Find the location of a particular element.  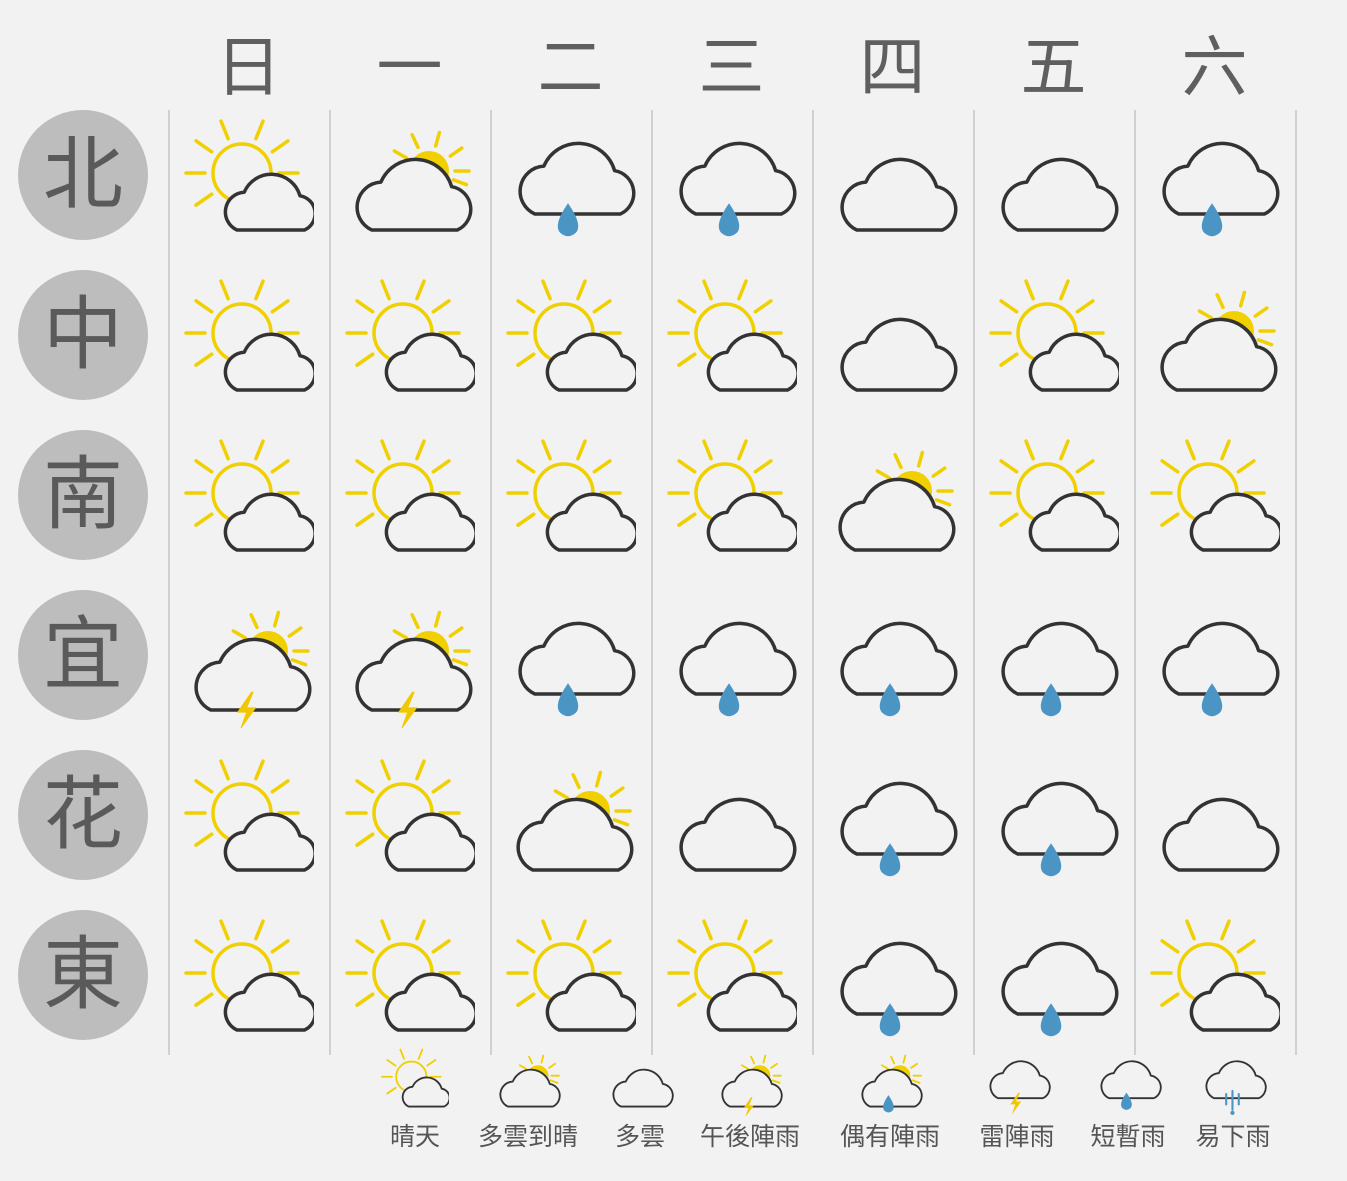

legend-label: 午後陣雨 is located at coordinates (749, 1136).